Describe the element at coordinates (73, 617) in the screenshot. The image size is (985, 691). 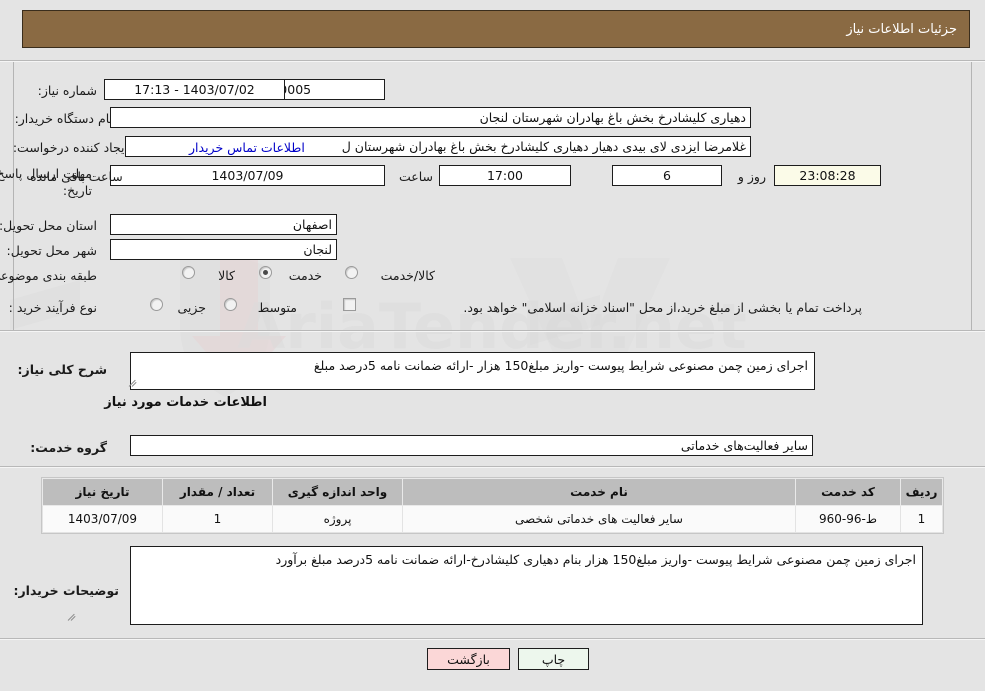
I see `buyer-notes-resize-handle` at that location.